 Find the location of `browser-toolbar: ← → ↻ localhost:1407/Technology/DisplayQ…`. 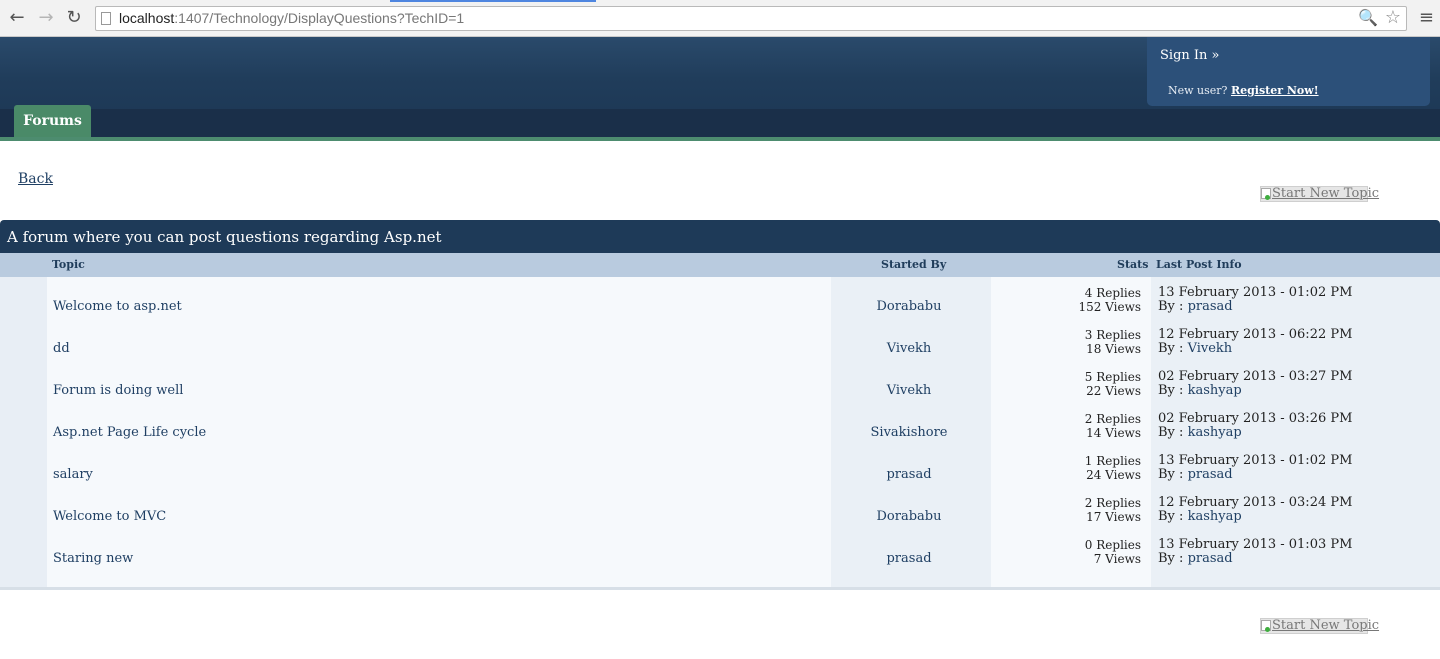

browser-toolbar: ← → ↻ localhost:1407/Technology/DisplayQ… is located at coordinates (720, 18).